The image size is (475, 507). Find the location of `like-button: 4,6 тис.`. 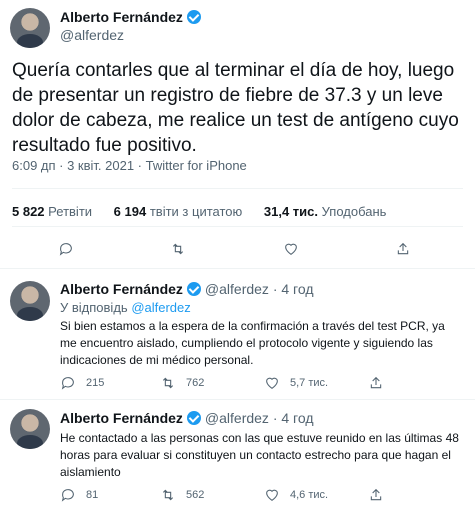

like-button: 4,6 тис. is located at coordinates (296, 495).